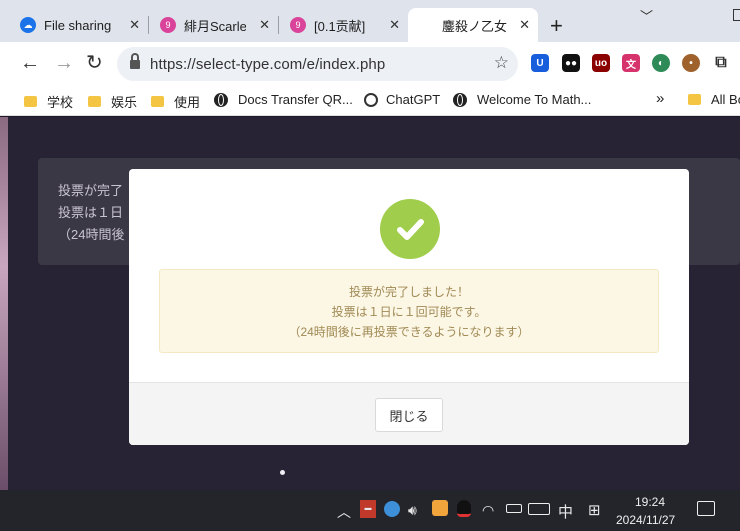 The height and width of the screenshot is (531, 740). I want to click on tampermonkey-icon: ●●, so click(571, 63).